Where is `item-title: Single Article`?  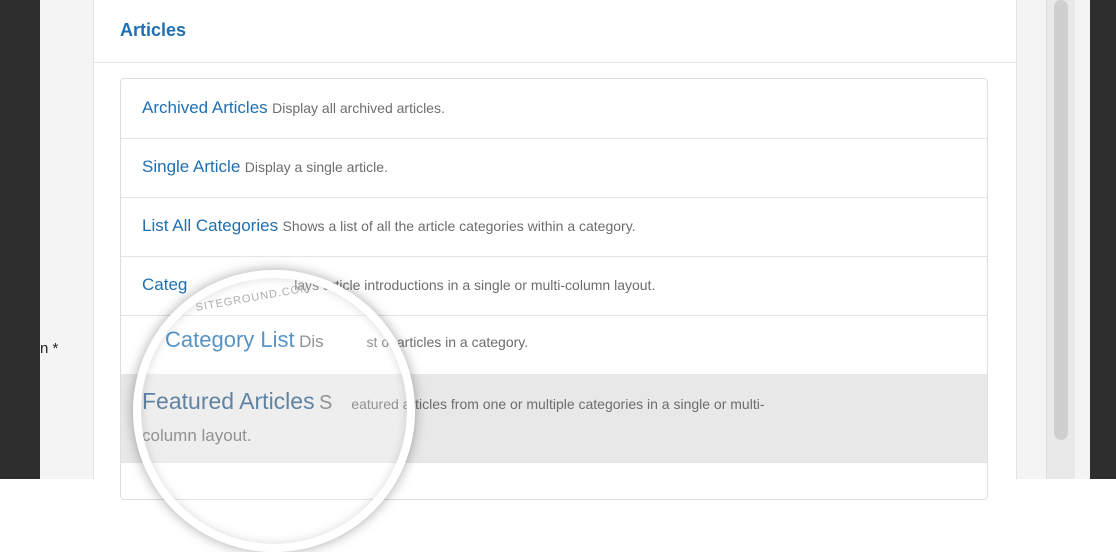 item-title: Single Article is located at coordinates (191, 166).